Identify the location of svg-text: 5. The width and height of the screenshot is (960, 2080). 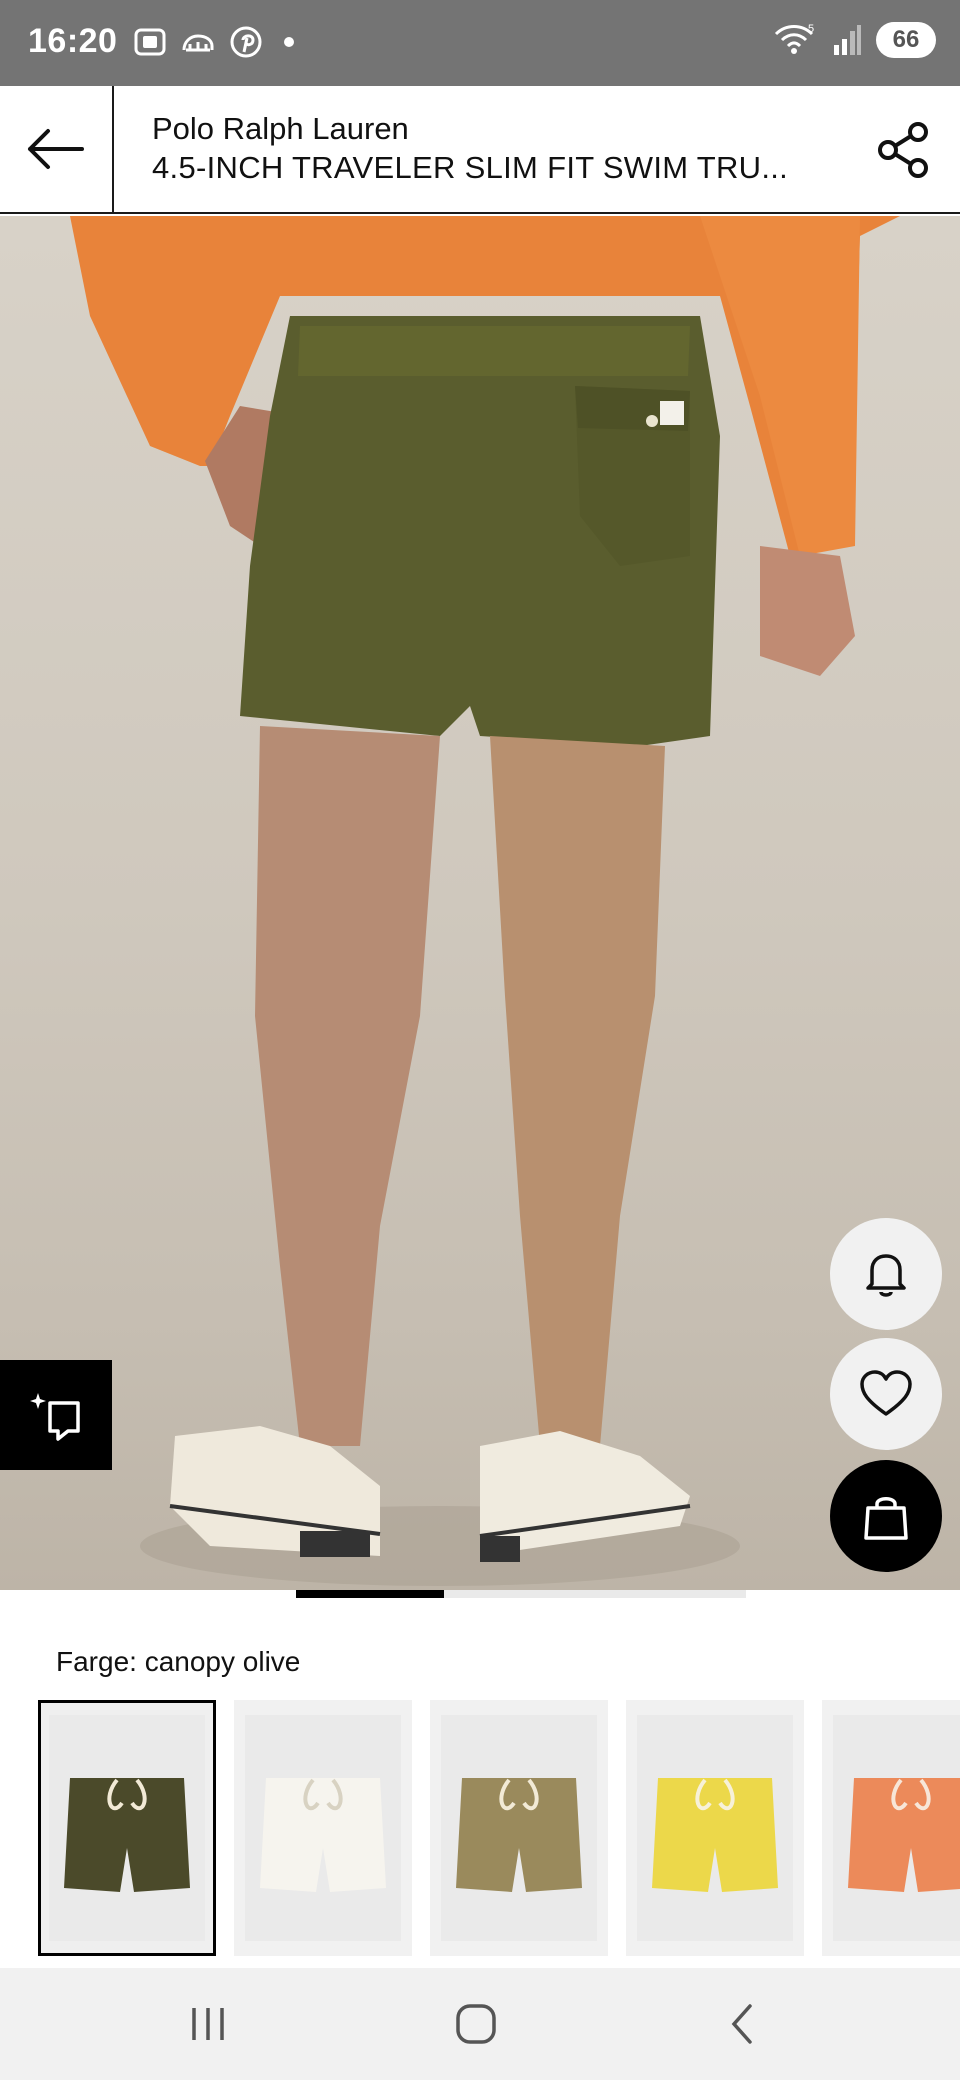
(811, 29).